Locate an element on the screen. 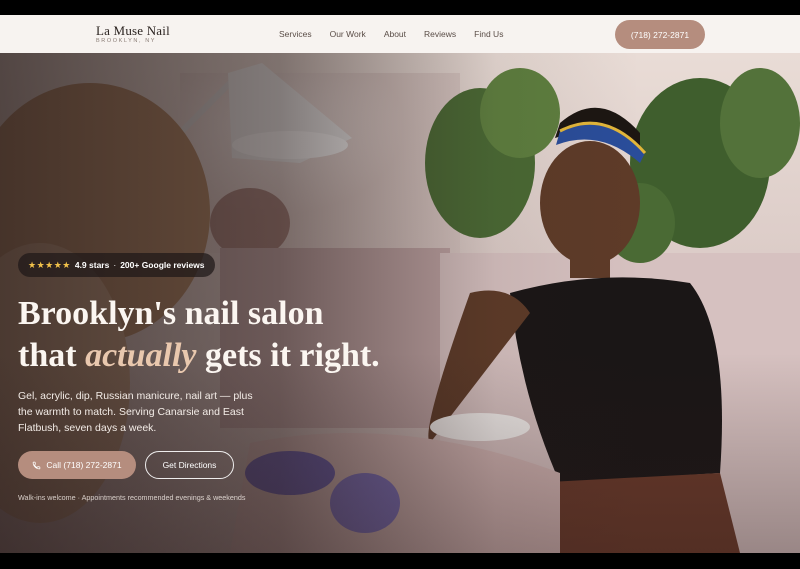 This screenshot has width=800, height=569. logo-location: BROOKLYN, NY is located at coordinates (126, 41).